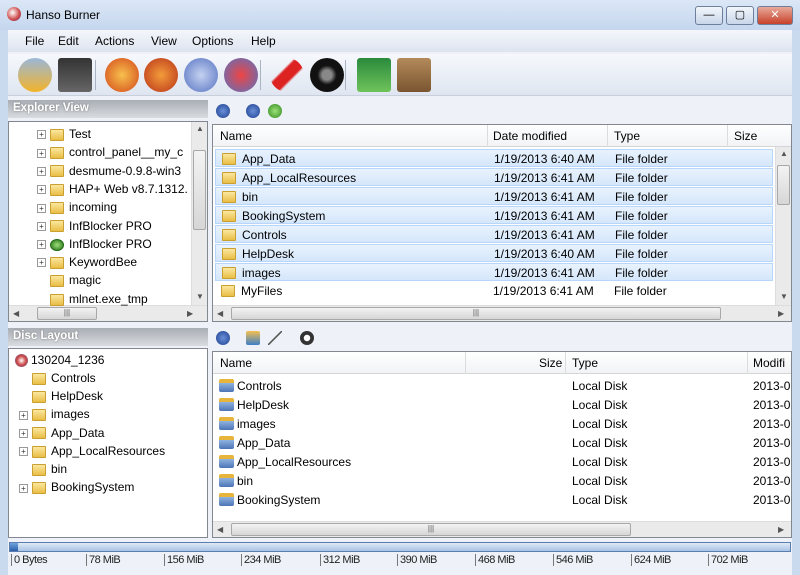 The image size is (800, 575). What do you see at coordinates (503, 386) in the screenshot?
I see `disc-file-row: Controls Local Disk 2013-0` at bounding box center [503, 386].